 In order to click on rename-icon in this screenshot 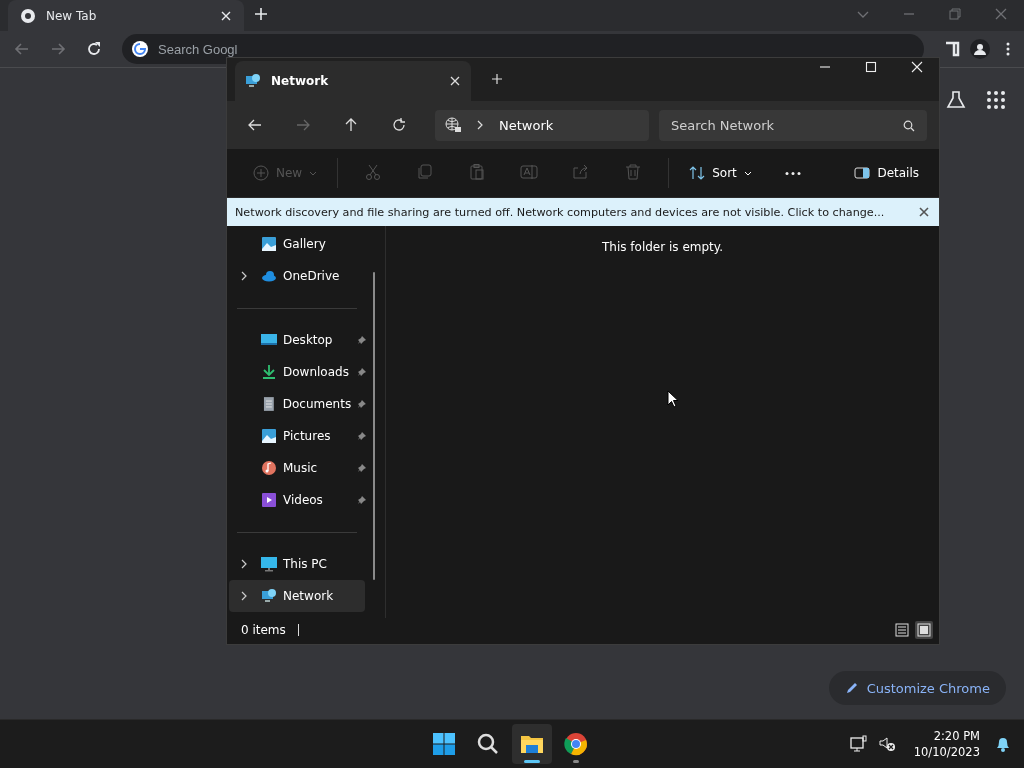, I will do `click(529, 171)`.